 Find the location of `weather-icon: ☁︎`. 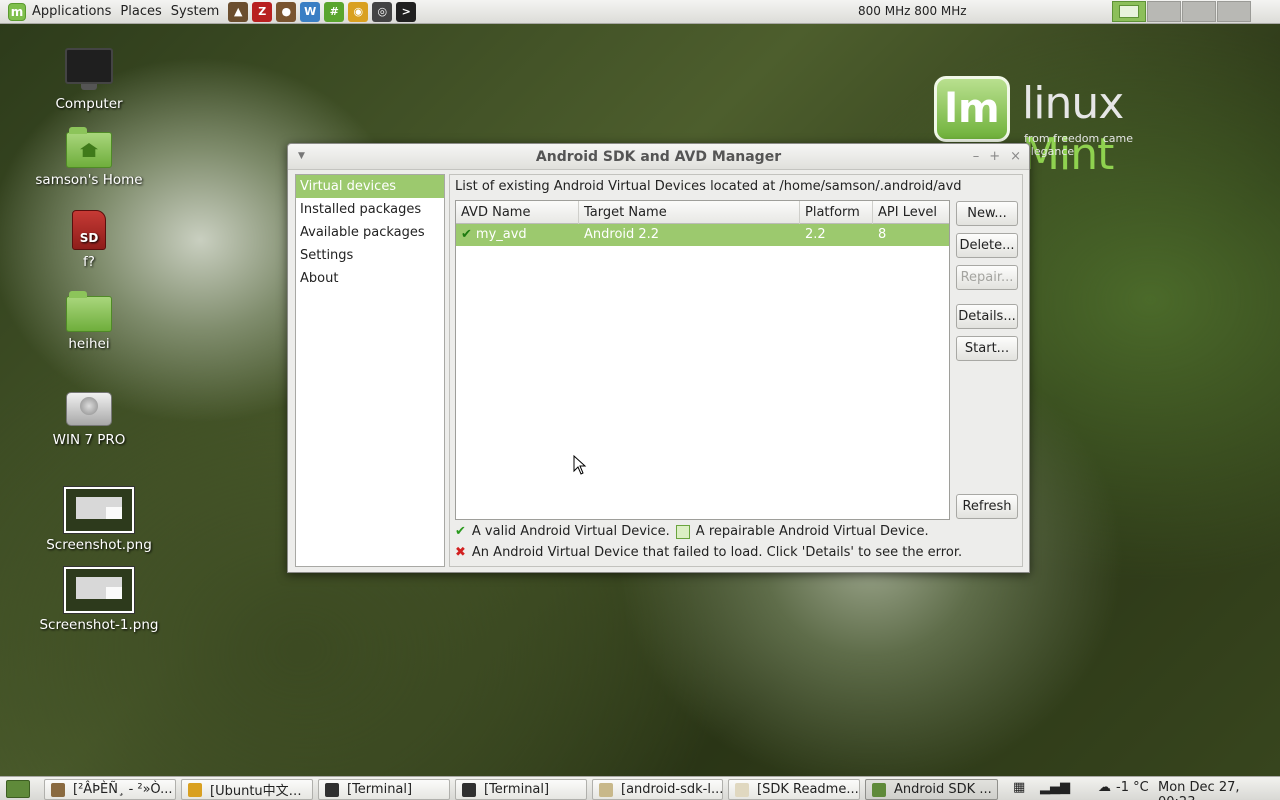

weather-icon: ☁︎ is located at coordinates (1104, 787).